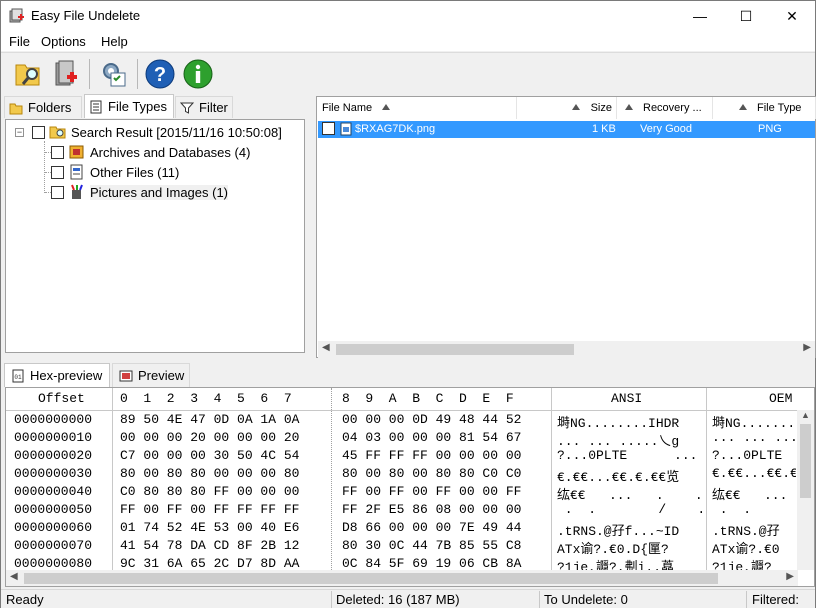 The width and height of the screenshot is (816, 608). Describe the element at coordinates (25, 599) in the screenshot. I see `status-ready: Ready` at that location.